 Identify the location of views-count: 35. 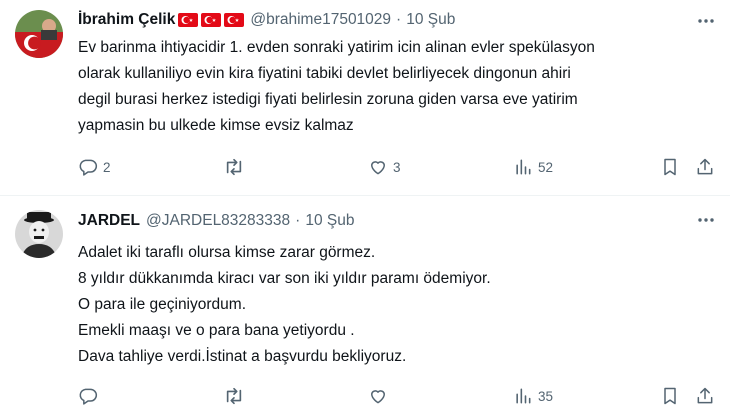
(546, 396).